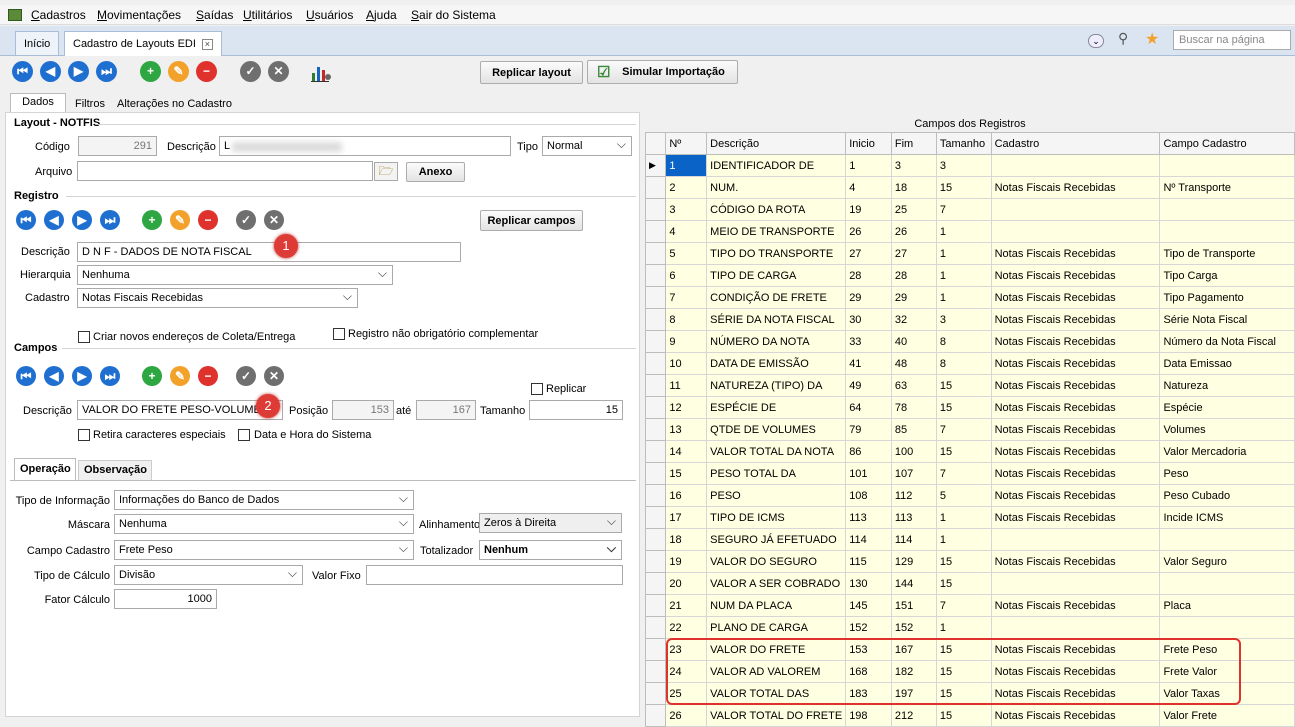 The image size is (1295, 727). What do you see at coordinates (686, 165) in the screenshot?
I see `cell-numero: 1` at bounding box center [686, 165].